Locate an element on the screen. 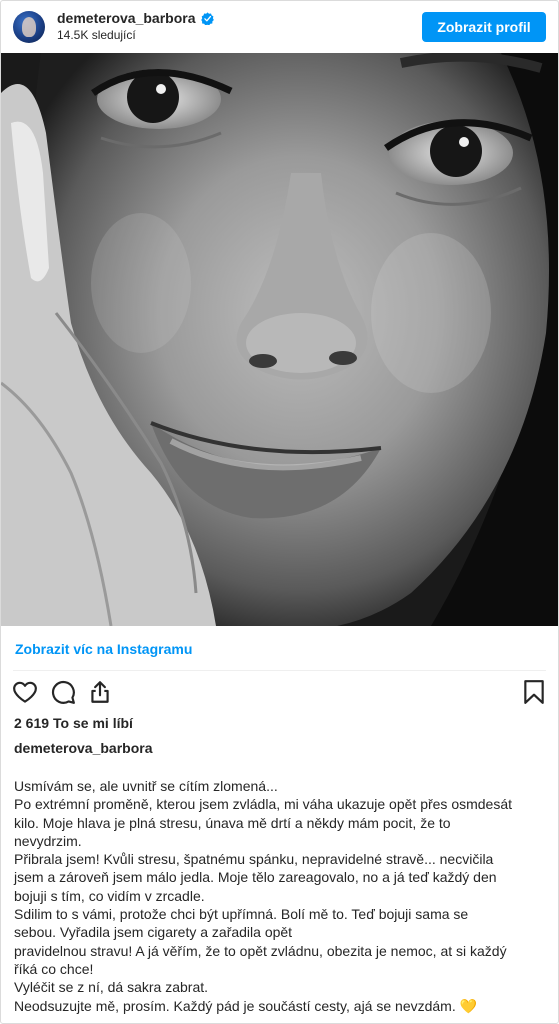 The height and width of the screenshot is (1024, 559). follower-count: 14.5K sledující is located at coordinates (96, 35).